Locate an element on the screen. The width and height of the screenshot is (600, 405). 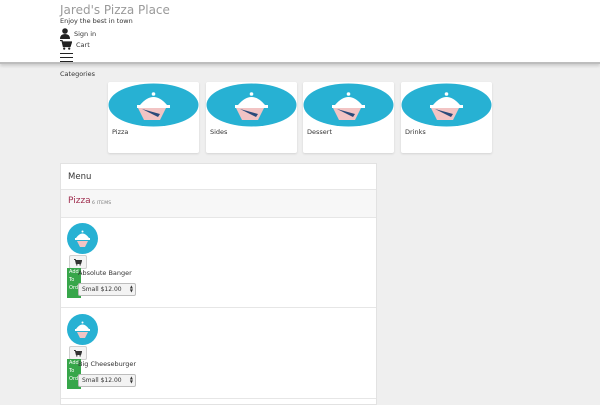
category-card-pizza: Pizza is located at coordinates (153, 117).